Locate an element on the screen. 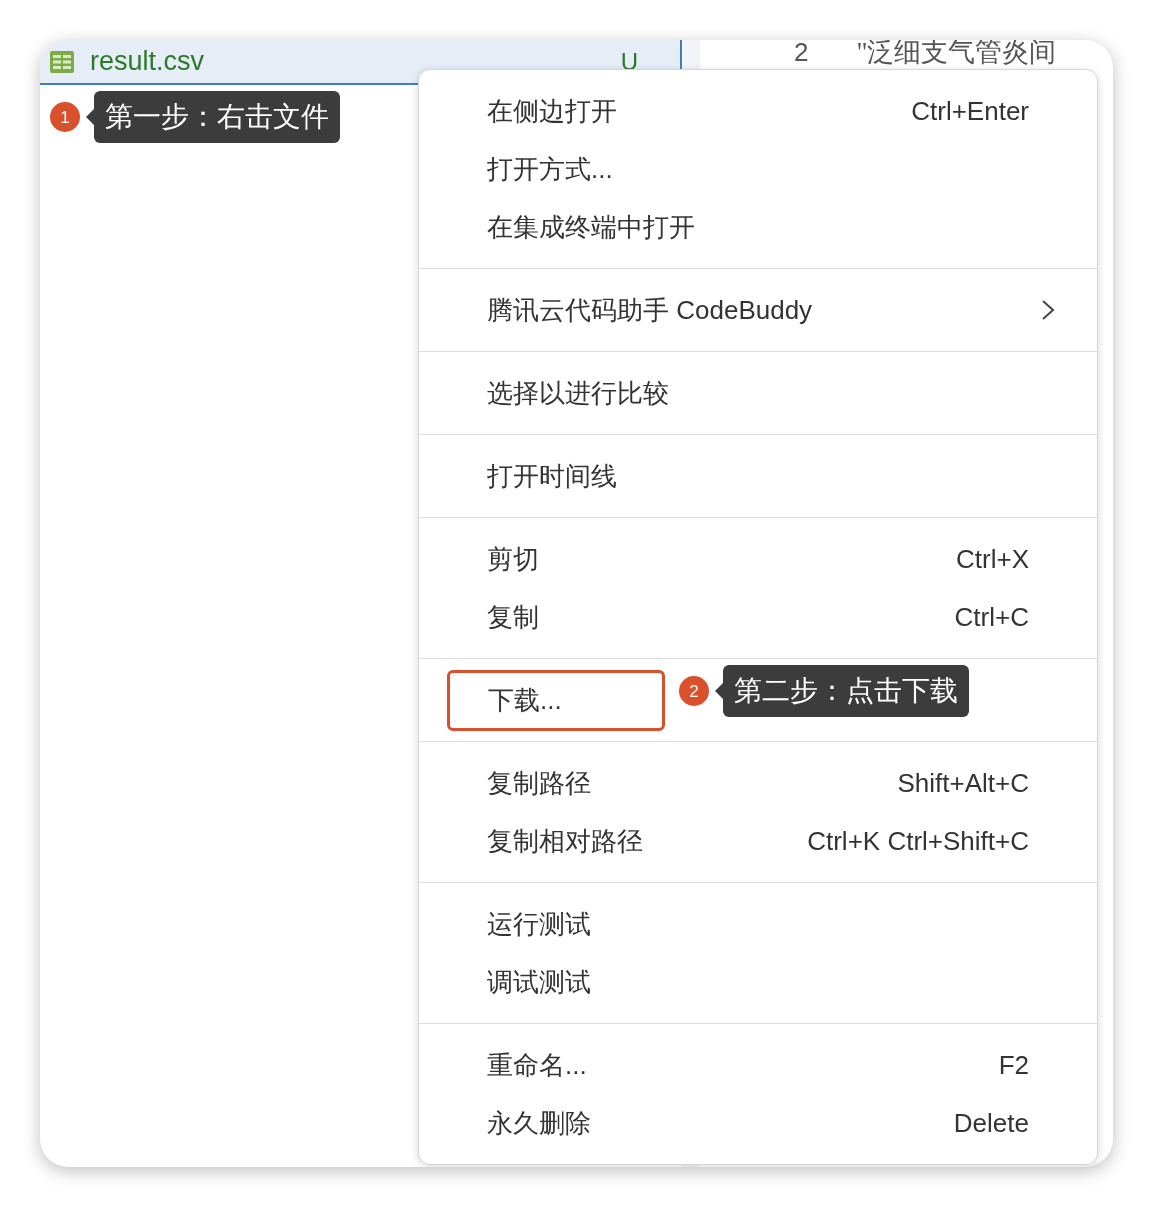 The image size is (1153, 1207). chevron-right-icon is located at coordinates (1048, 310).